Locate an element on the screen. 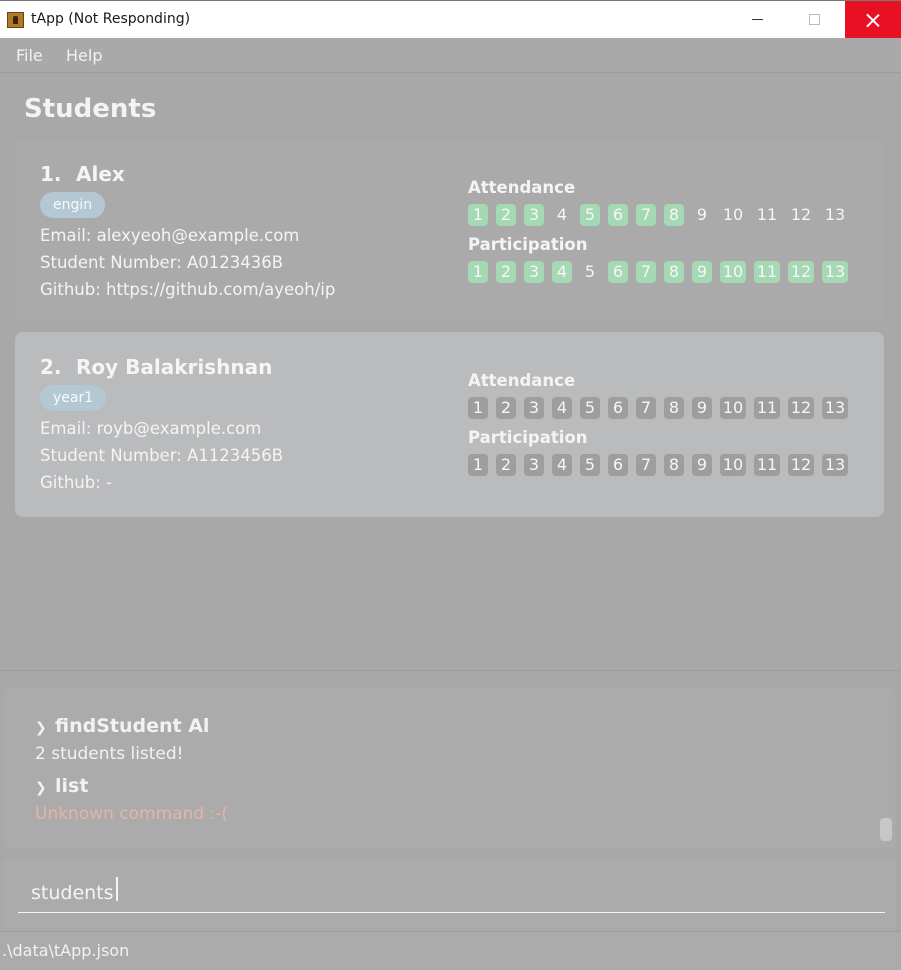 The width and height of the screenshot is (901, 970). participation-week-badge: 4 is located at coordinates (562, 272).